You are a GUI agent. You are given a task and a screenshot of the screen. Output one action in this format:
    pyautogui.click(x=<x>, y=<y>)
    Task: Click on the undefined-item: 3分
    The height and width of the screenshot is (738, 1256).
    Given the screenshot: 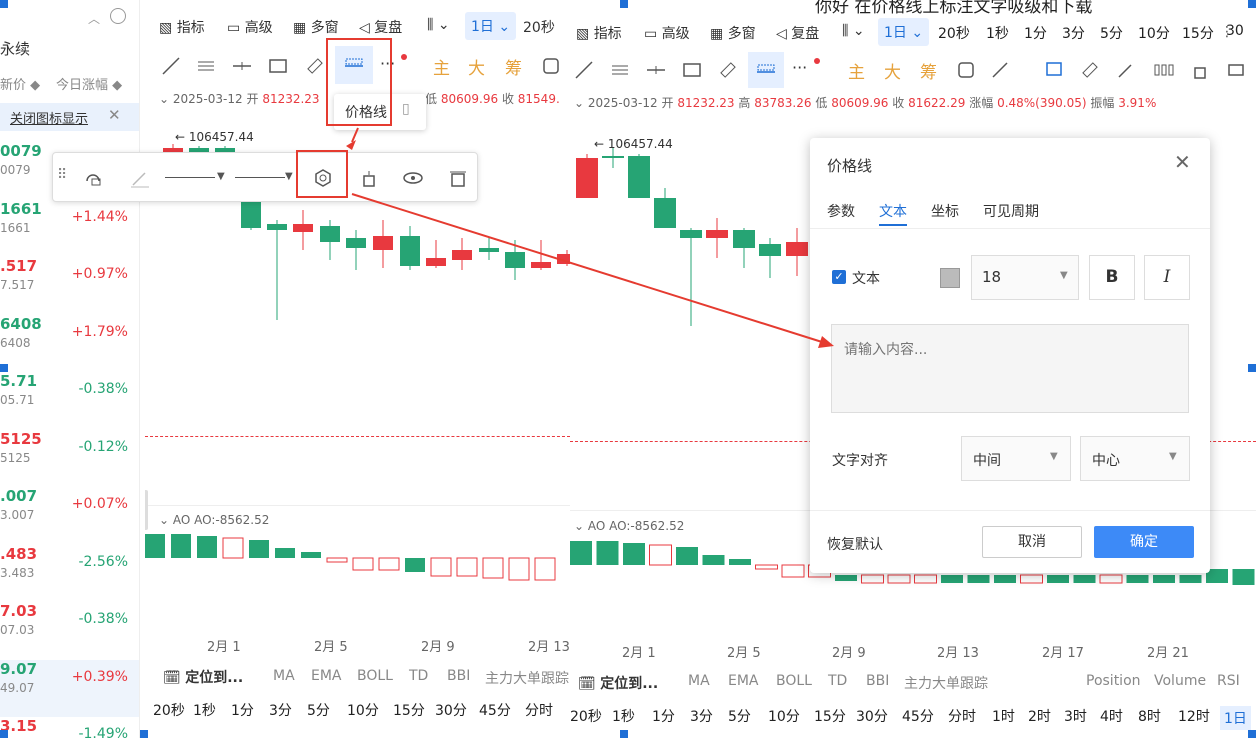 What is the action you would take?
    pyautogui.click(x=1073, y=33)
    